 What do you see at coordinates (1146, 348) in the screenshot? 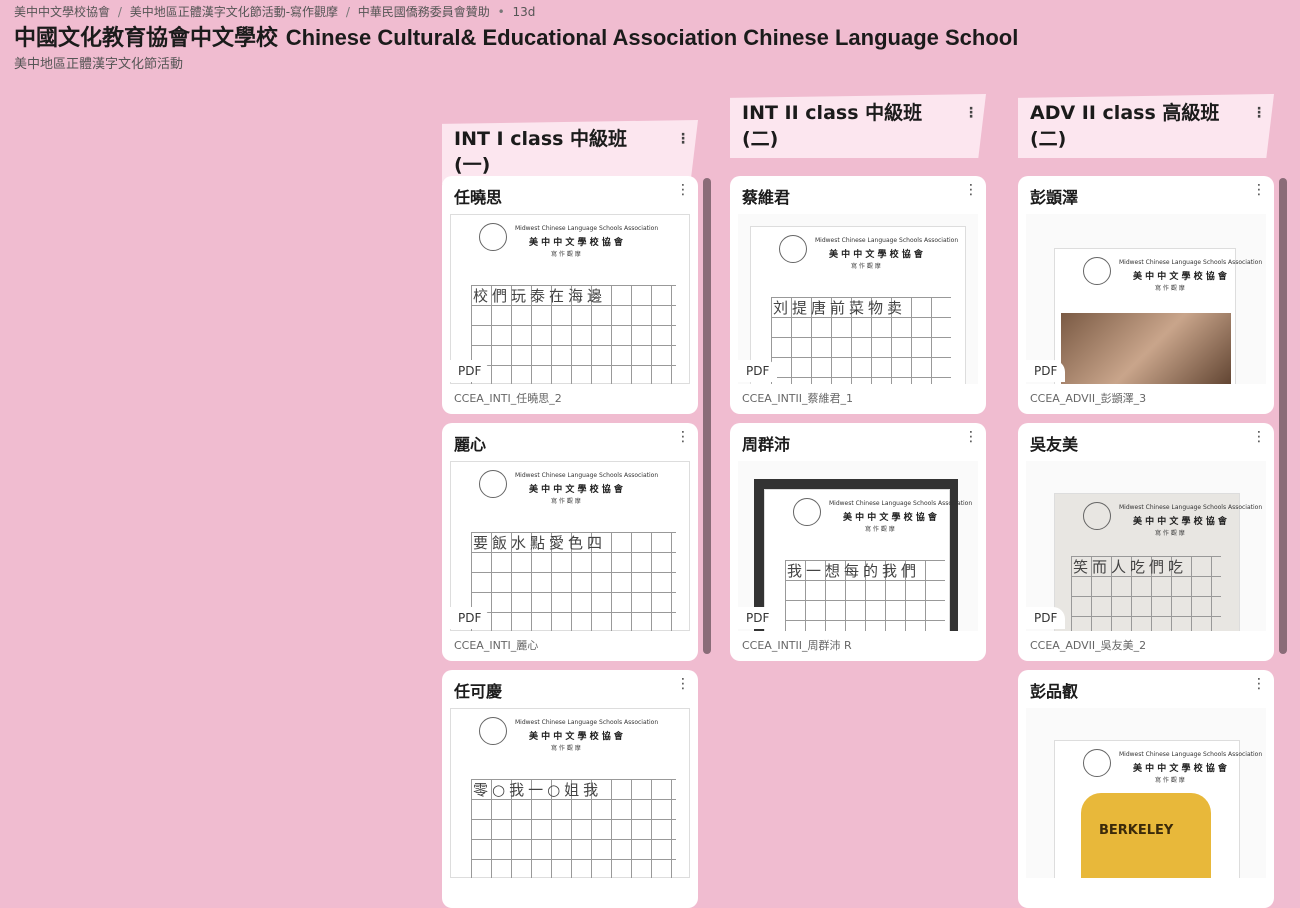
I see `child-photo` at bounding box center [1146, 348].